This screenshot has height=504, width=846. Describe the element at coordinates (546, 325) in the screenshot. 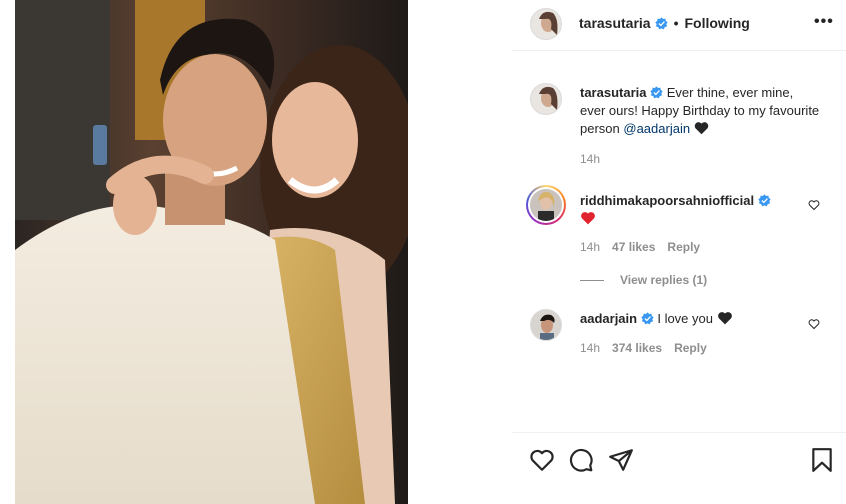

I see `commenter-avatar` at that location.